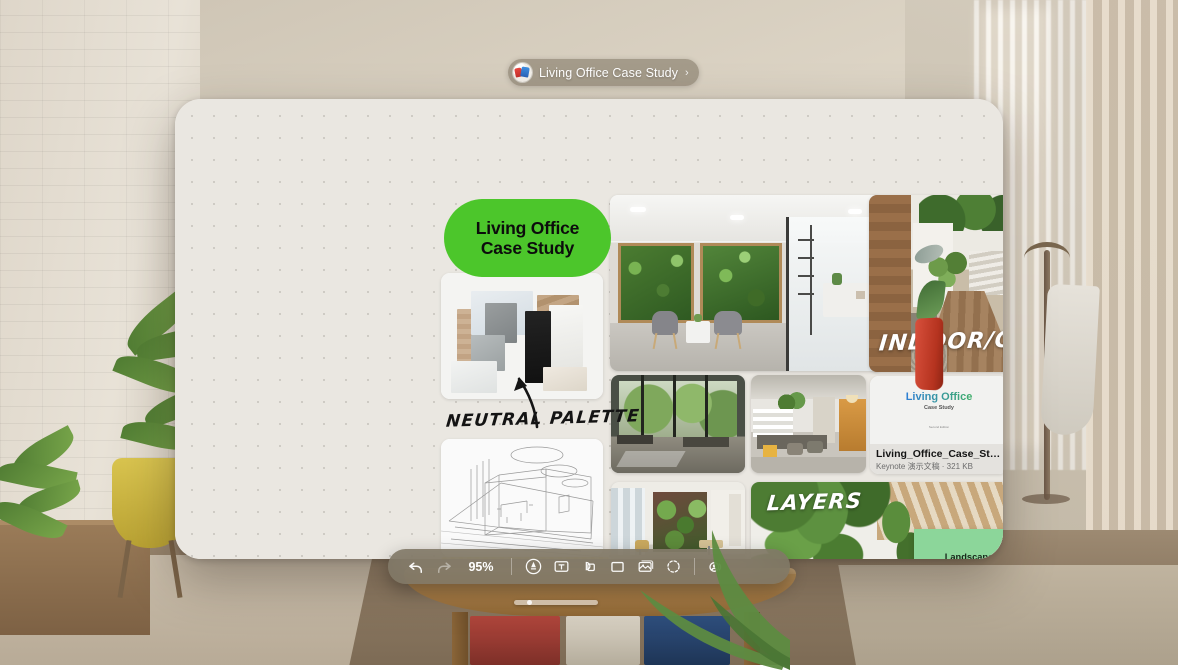 Image resolution: width=1178 pixels, height=670 pixels. What do you see at coordinates (529, 602) in the screenshot?
I see `window-close-dot` at bounding box center [529, 602].